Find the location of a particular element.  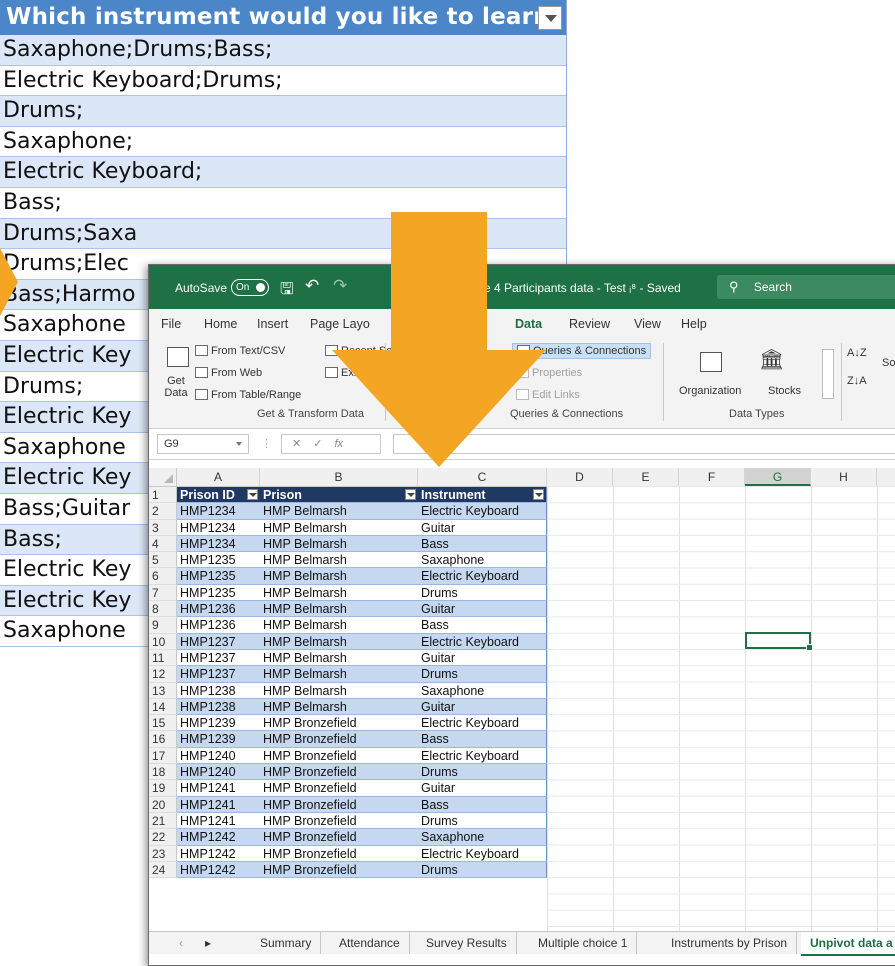

sort-az-icon: A↓Z is located at coordinates (857, 353).